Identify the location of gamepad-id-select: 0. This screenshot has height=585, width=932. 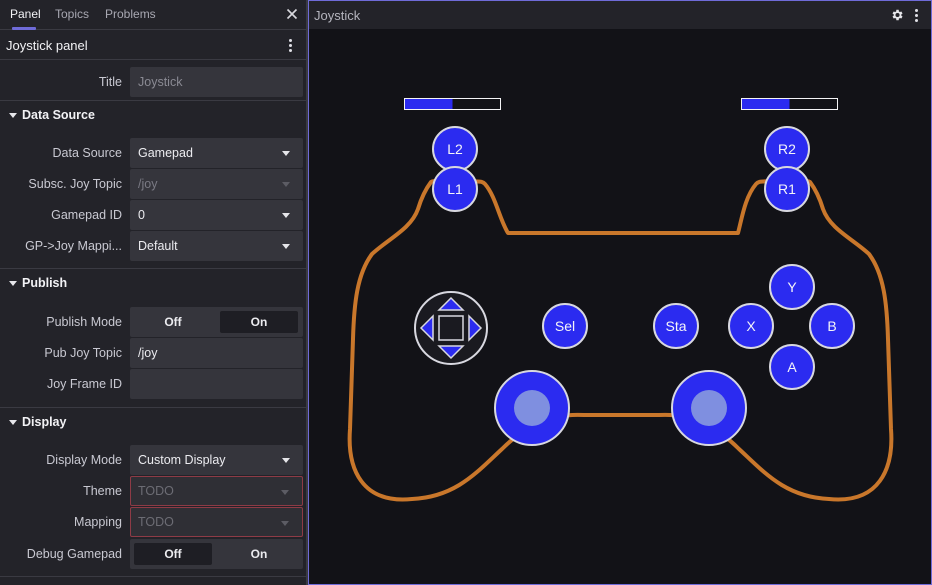
(216, 215).